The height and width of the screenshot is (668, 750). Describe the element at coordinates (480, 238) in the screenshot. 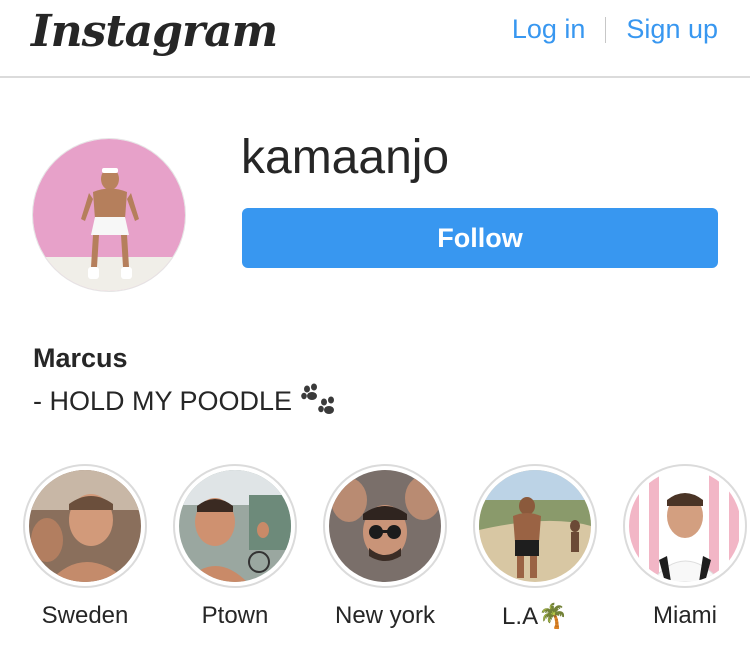

I see `follow-button: Follow` at that location.